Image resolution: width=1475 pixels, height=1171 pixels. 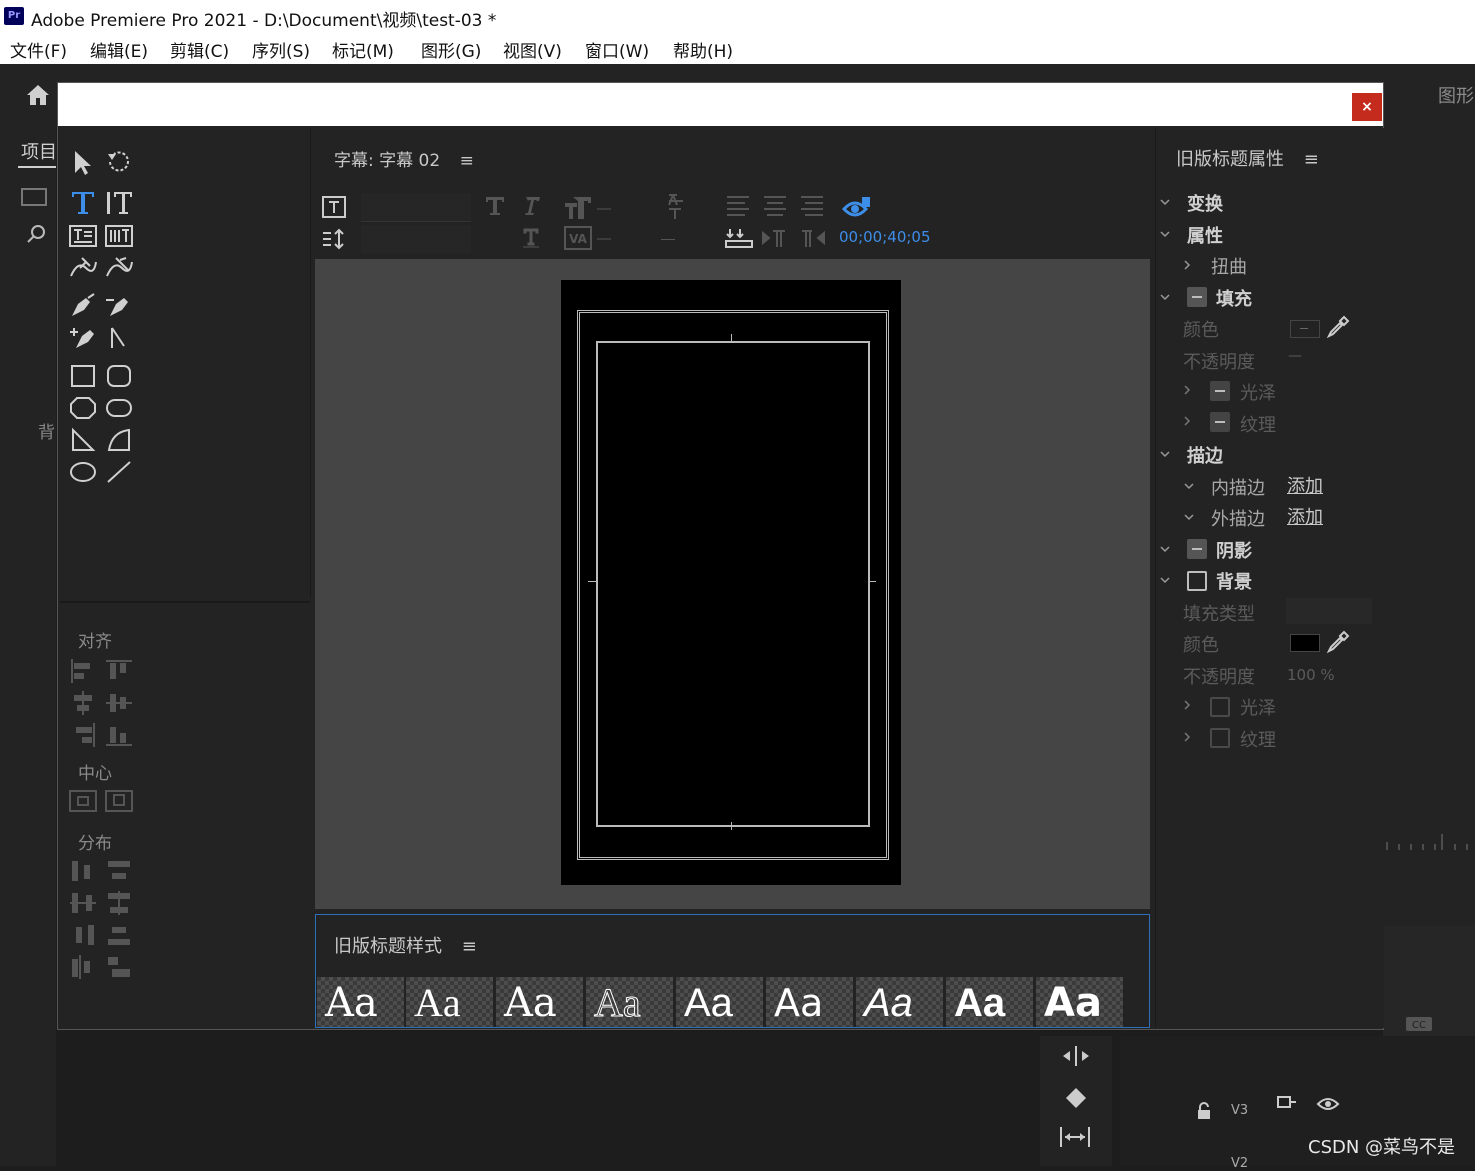 I want to click on align-v-center-icon, so click(x=119, y=703).